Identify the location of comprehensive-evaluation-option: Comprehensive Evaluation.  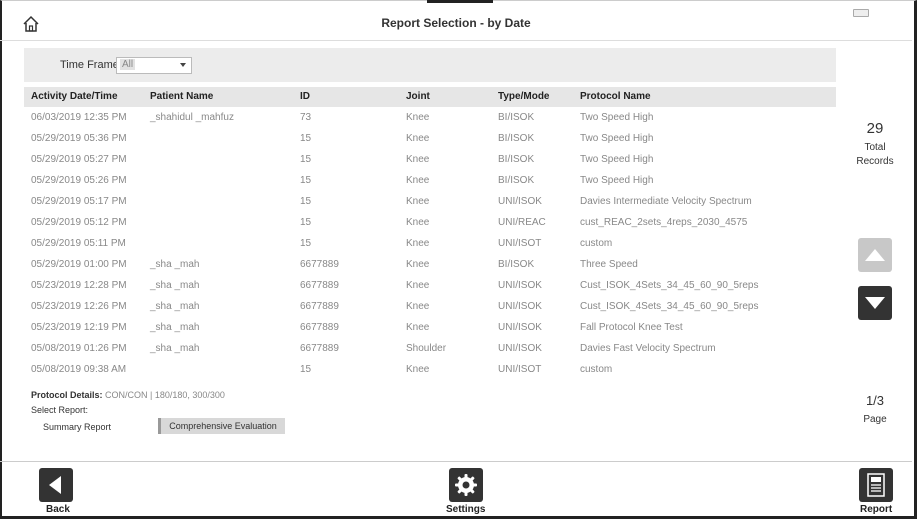
(221, 426).